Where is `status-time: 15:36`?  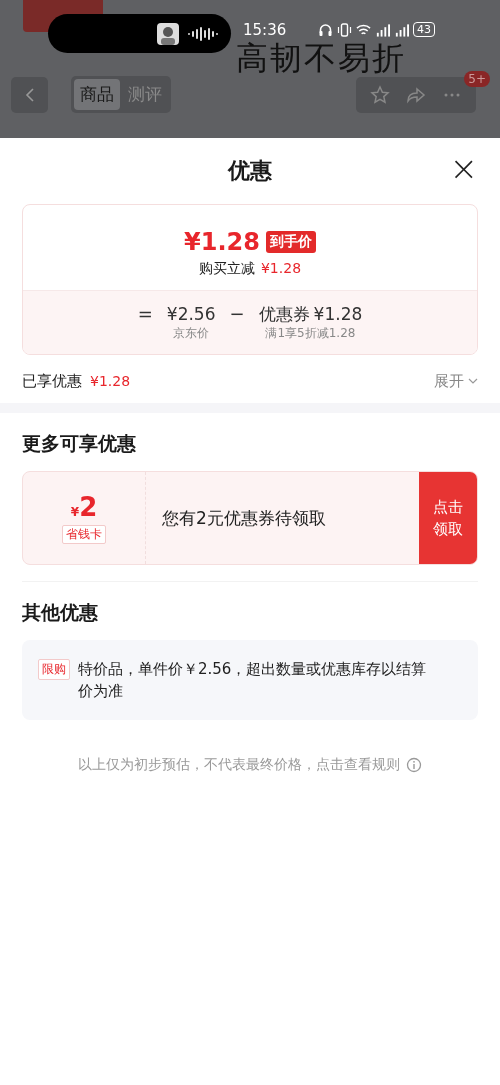
status-time: 15:36 is located at coordinates (265, 30).